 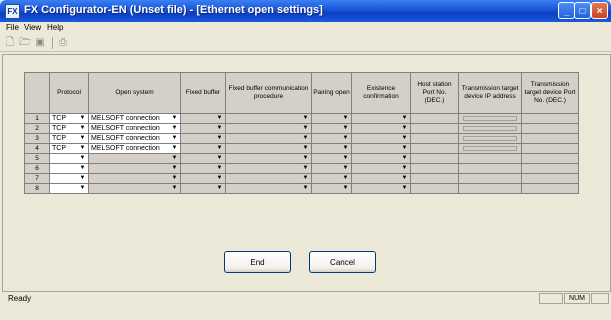 I want to click on open-folder-icon: 🗁, so click(x=25, y=43).